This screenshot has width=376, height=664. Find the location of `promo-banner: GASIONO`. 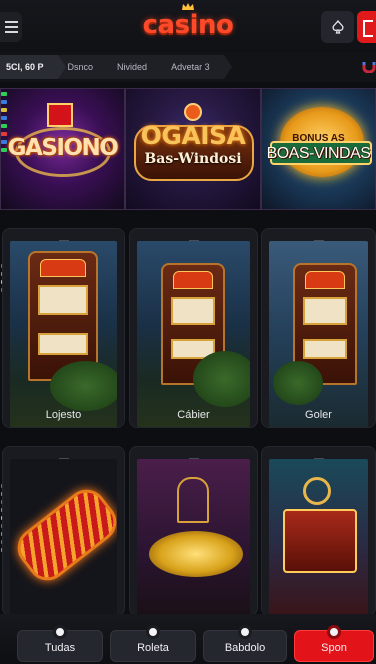

promo-banner: GASIONO is located at coordinates (62, 149).